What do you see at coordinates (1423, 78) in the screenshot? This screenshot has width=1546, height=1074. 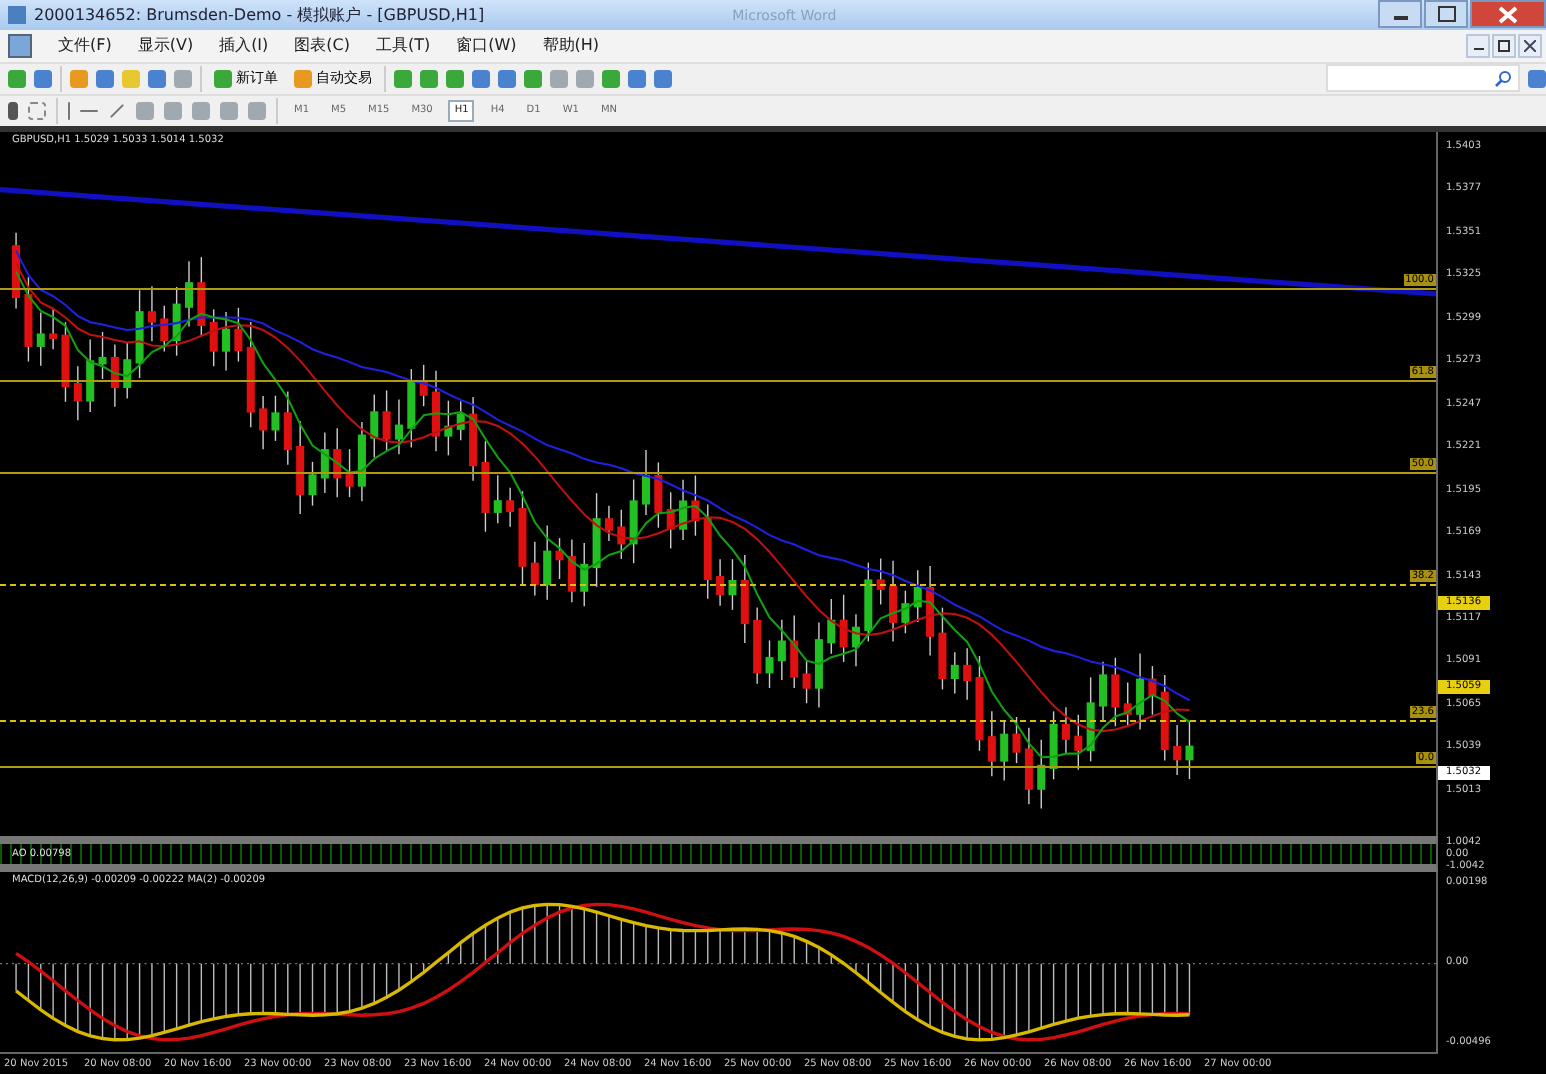 I see `search-field` at bounding box center [1423, 78].